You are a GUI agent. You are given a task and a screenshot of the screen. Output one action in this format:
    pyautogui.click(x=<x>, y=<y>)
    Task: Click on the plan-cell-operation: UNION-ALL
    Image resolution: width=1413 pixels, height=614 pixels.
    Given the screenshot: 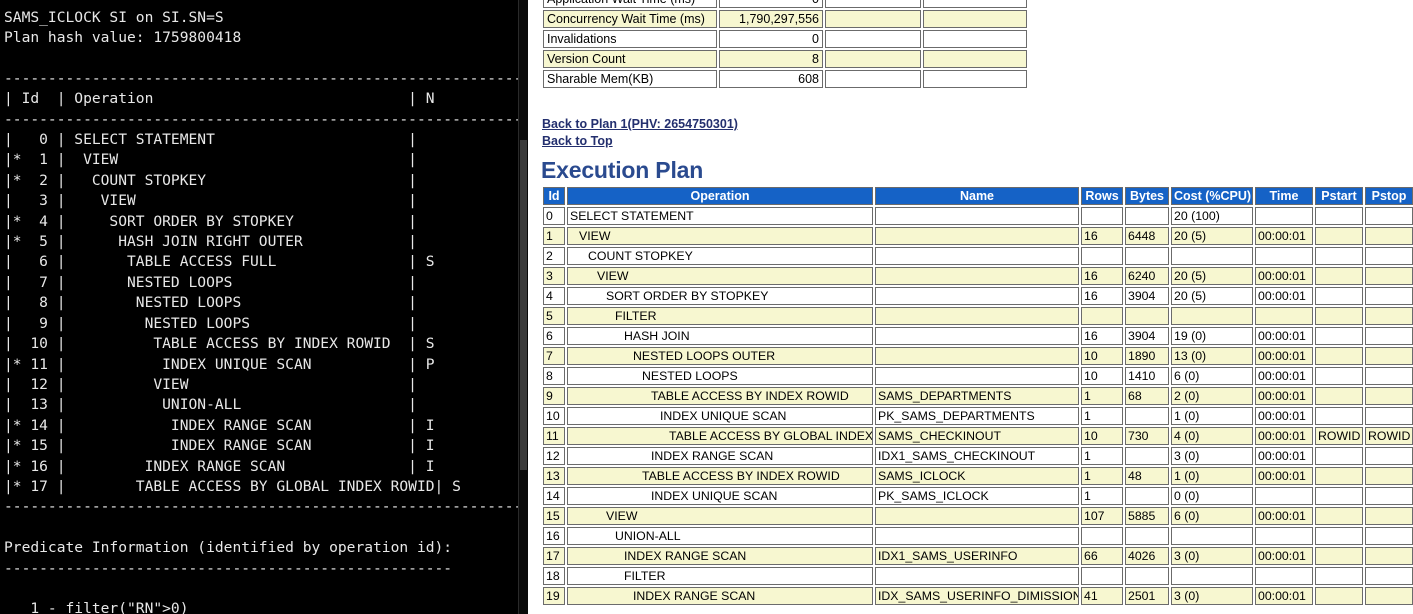 What is the action you would take?
    pyautogui.click(x=720, y=536)
    